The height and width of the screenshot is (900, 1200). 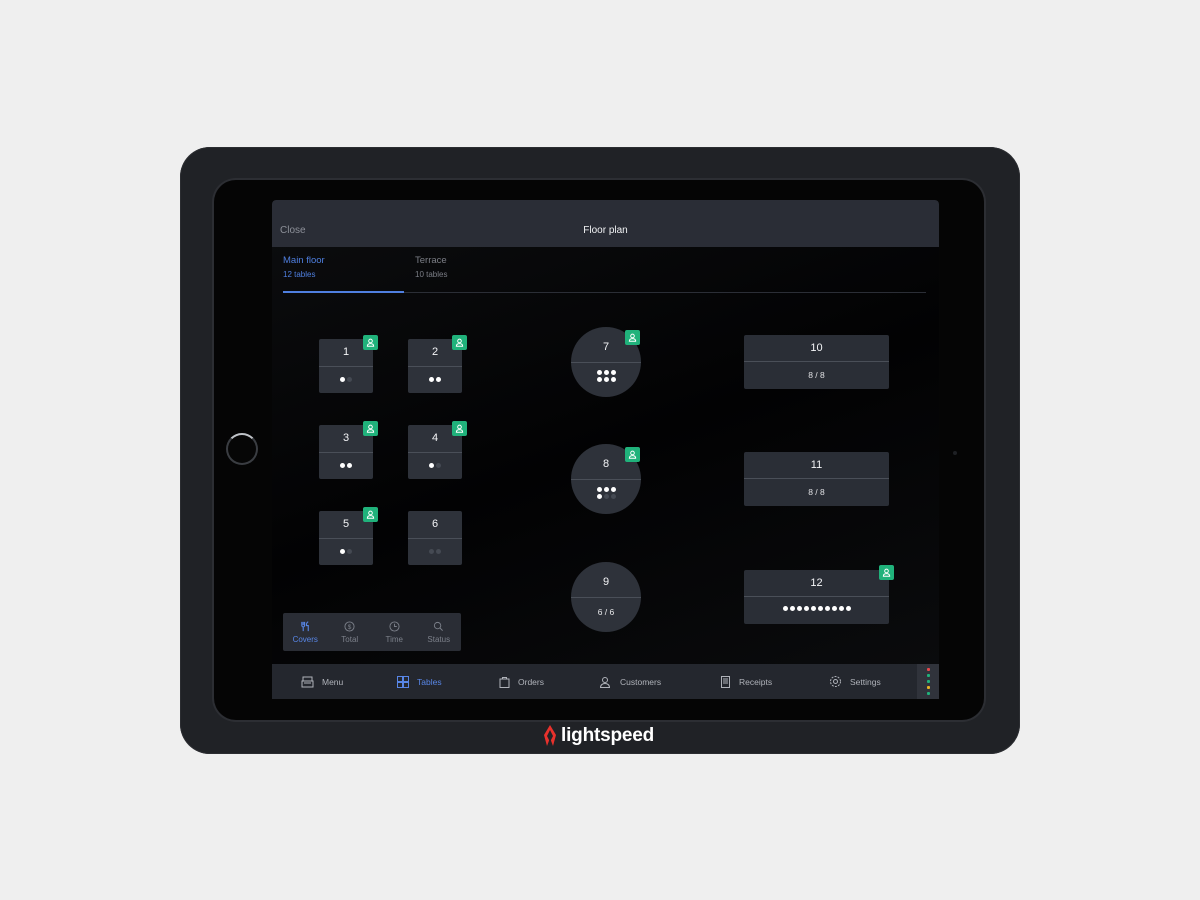 I want to click on sort-label: Time, so click(x=394, y=639).